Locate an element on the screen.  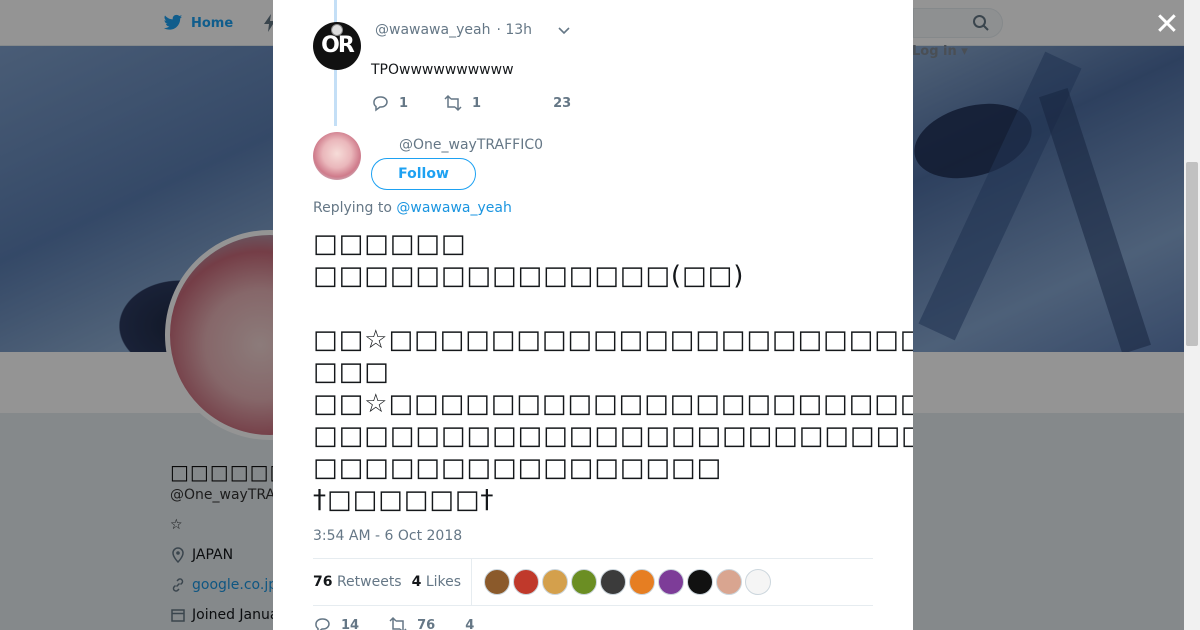
tweet-timestamp: 3:54 AM - 6 Oct 2018 is located at coordinates (387, 536).